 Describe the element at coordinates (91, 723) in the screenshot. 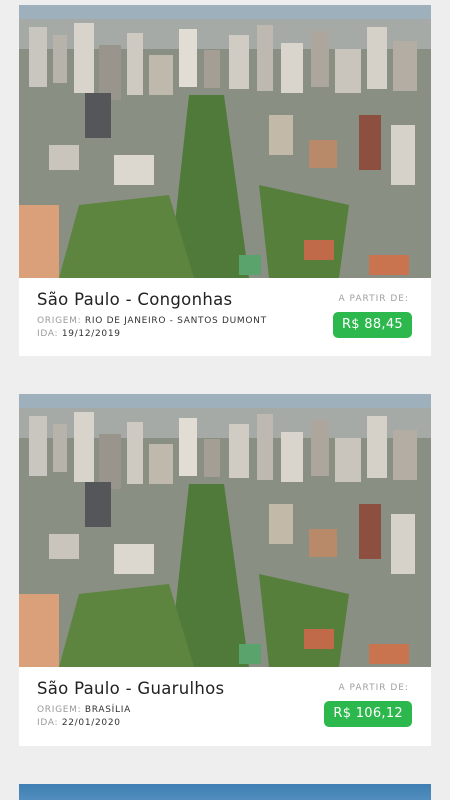

I see `date-value: 22/01/2020` at that location.